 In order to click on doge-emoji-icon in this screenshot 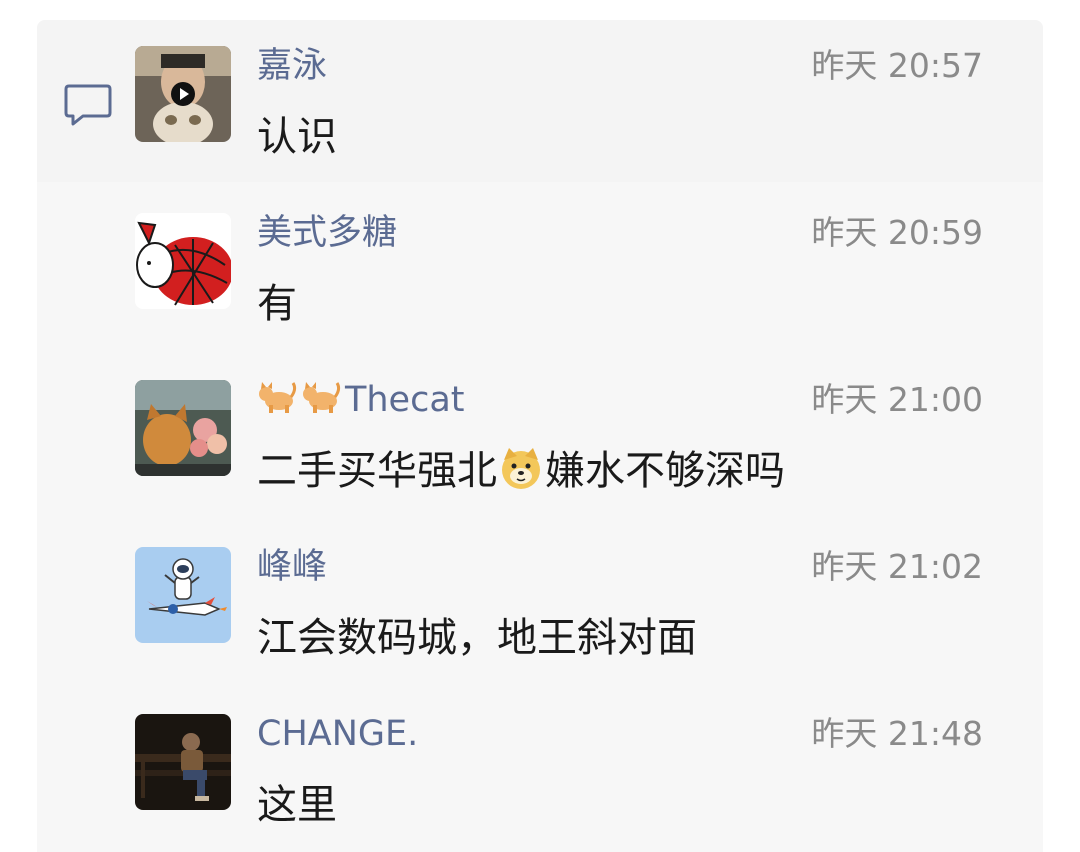, I will do `click(521, 468)`.